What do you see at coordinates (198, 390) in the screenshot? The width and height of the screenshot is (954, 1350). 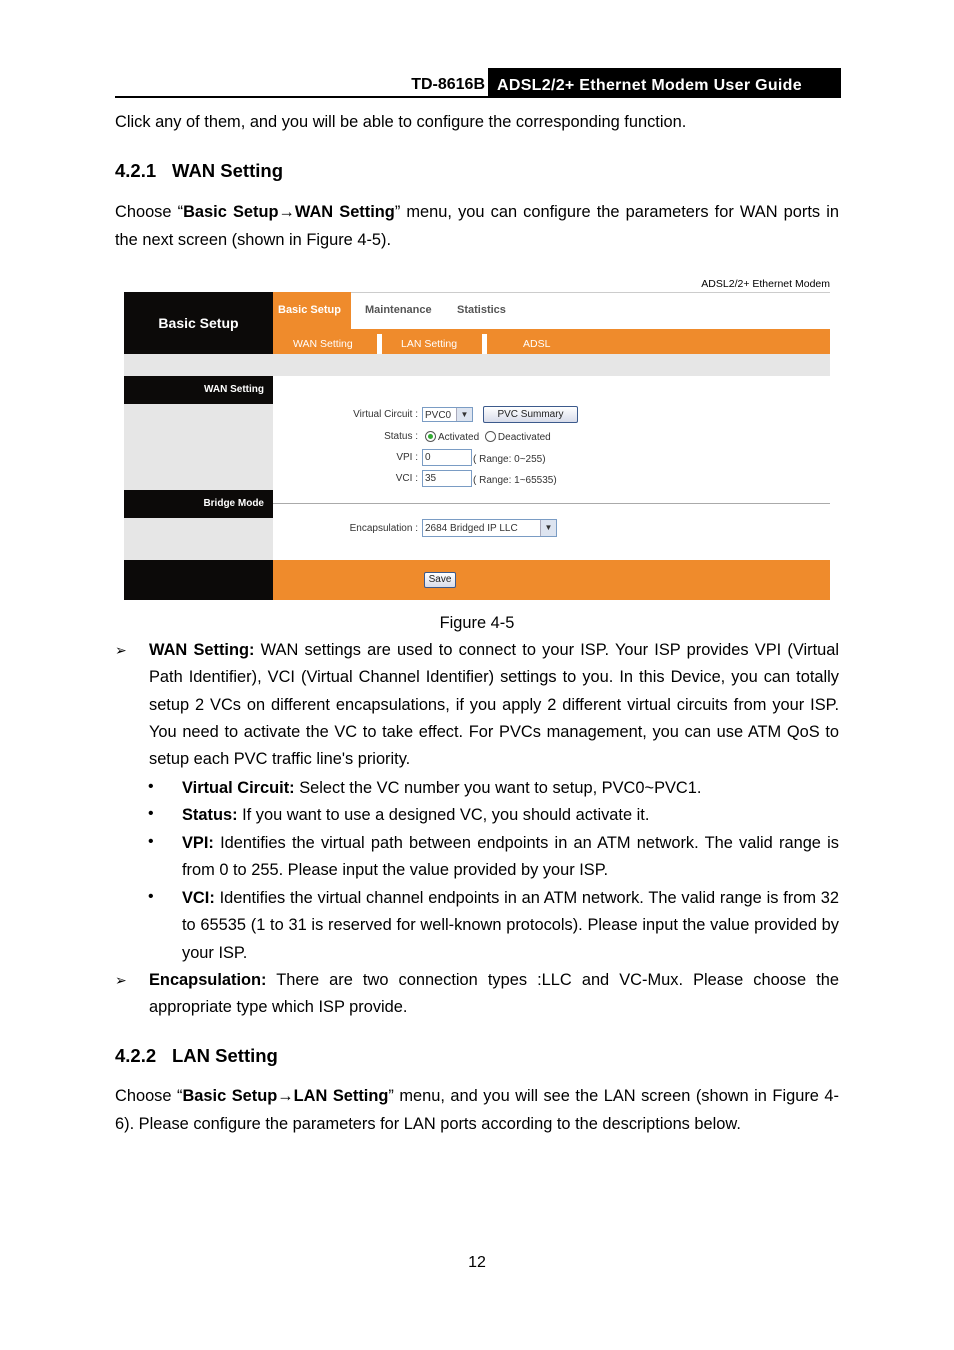 I see `sidebar-wan-setting: WAN Setting` at bounding box center [198, 390].